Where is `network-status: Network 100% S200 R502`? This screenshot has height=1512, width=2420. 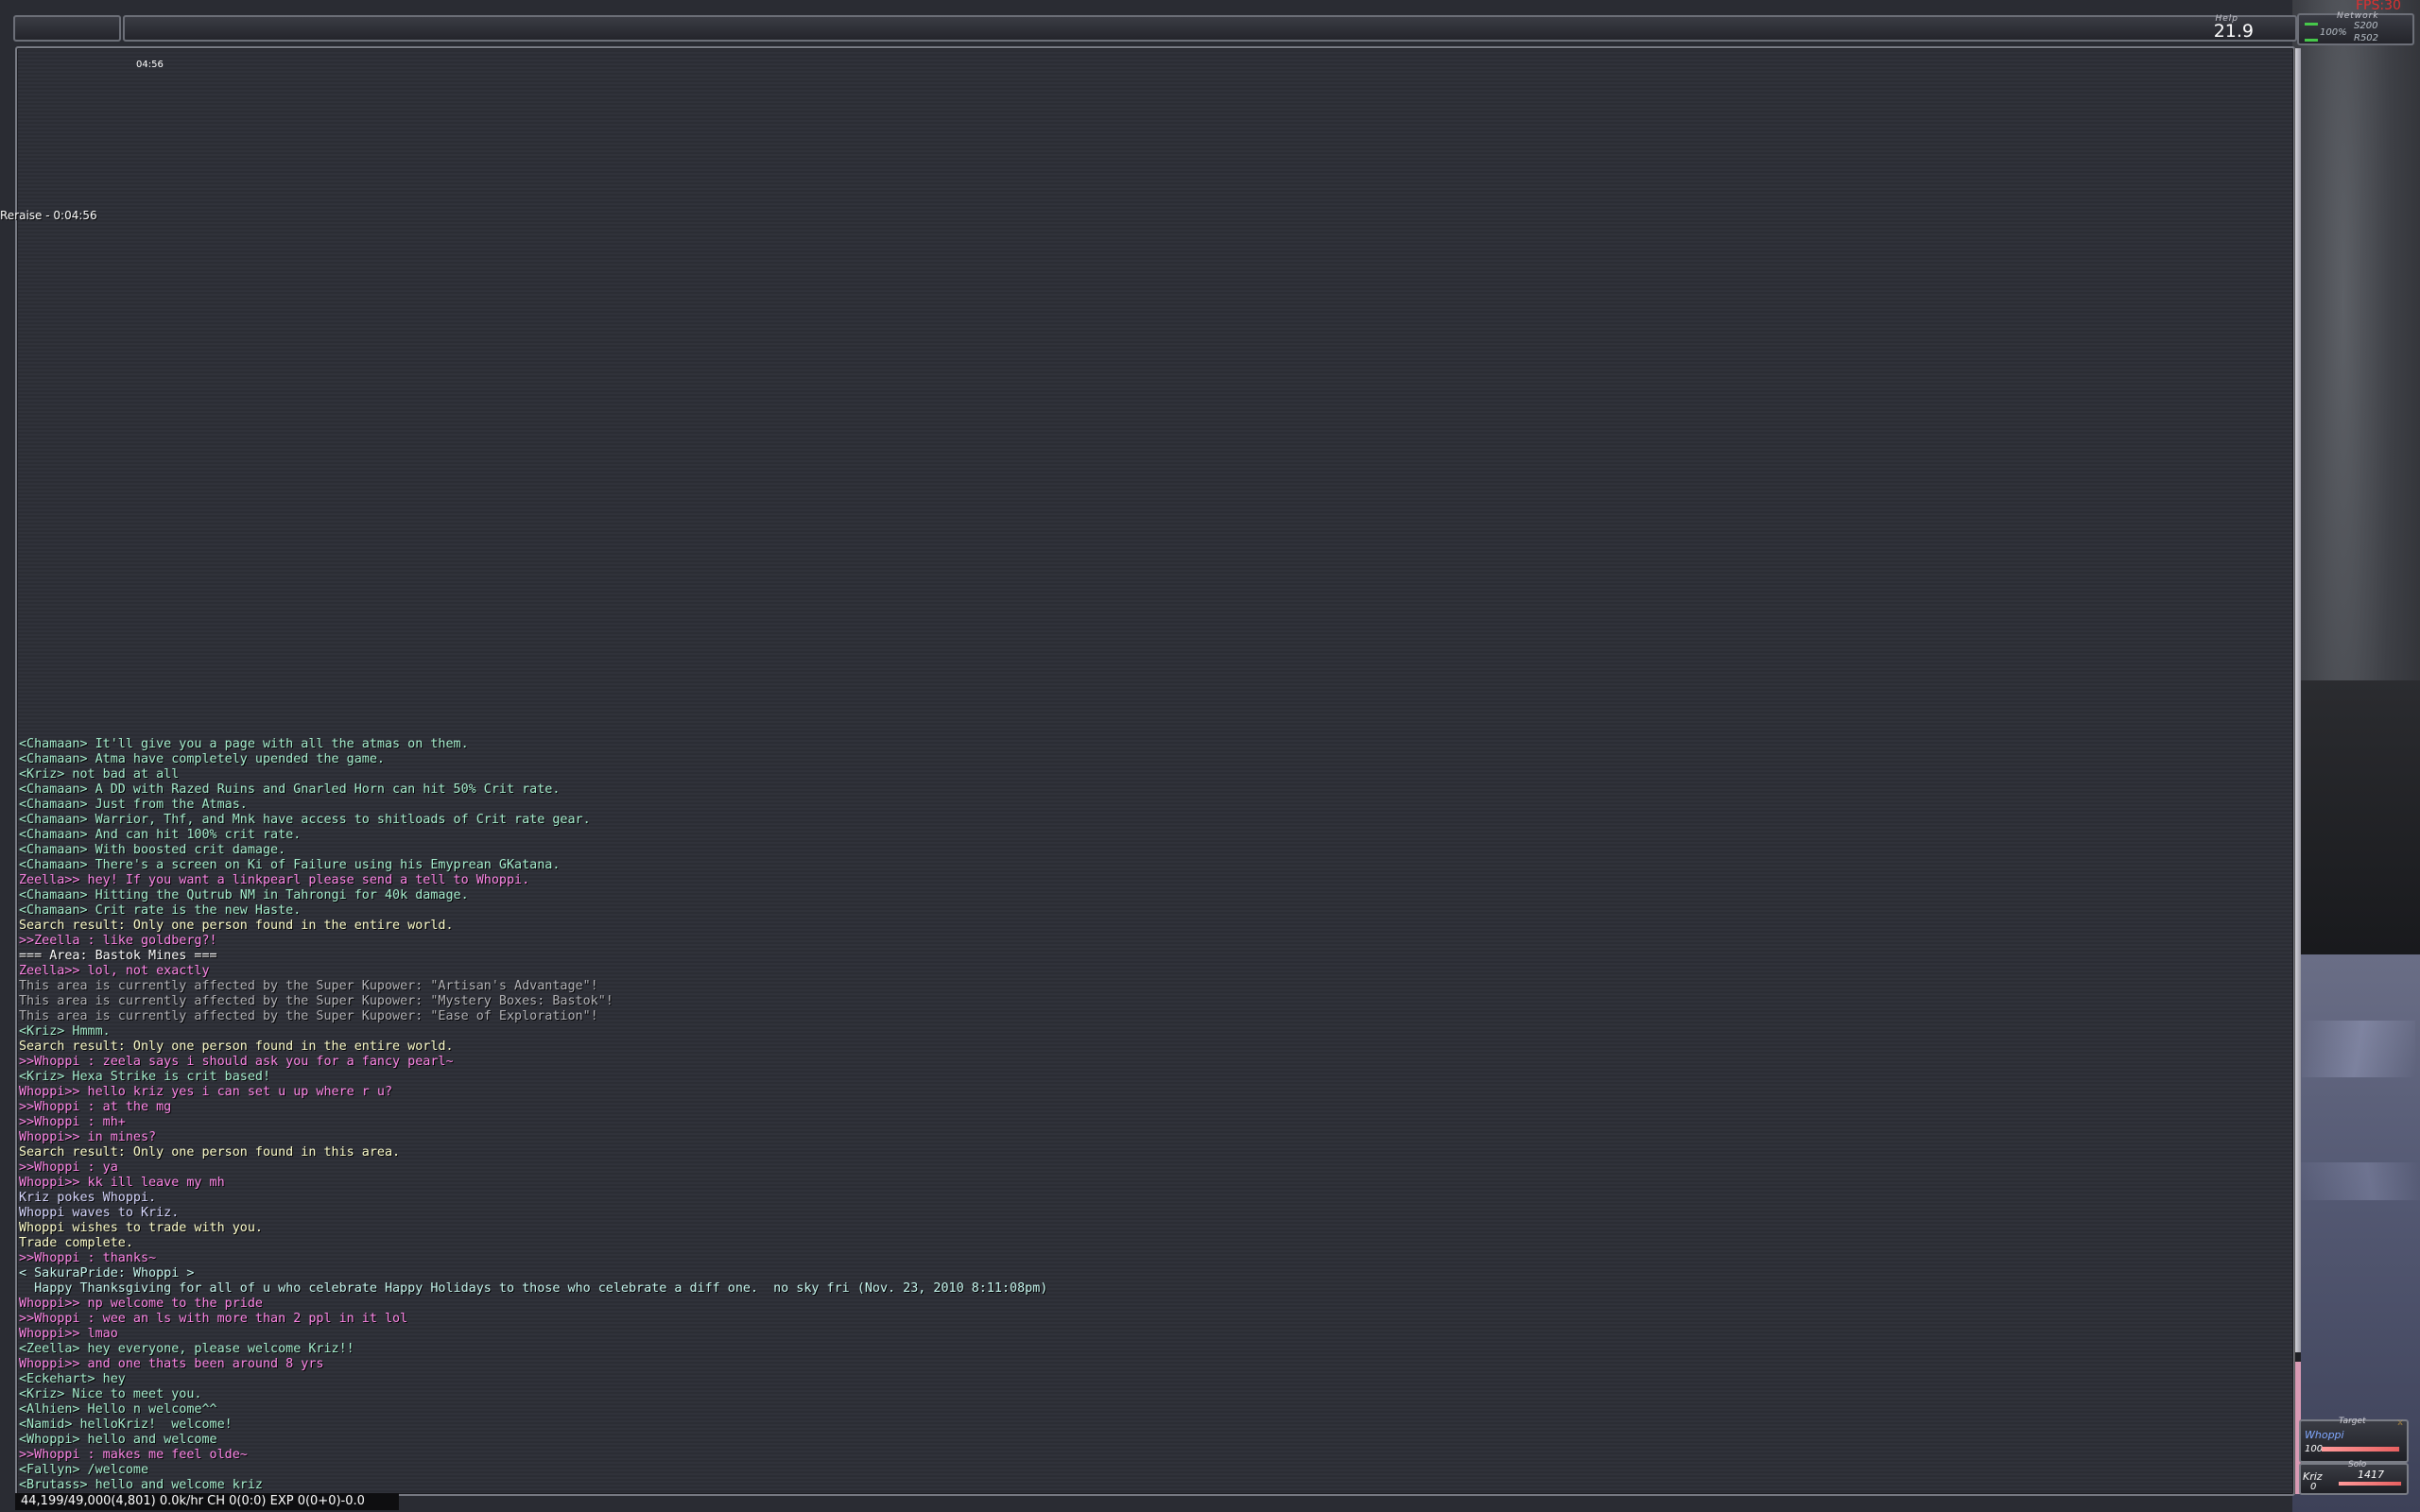
network-status: Network 100% S200 R502 is located at coordinates (2355, 28).